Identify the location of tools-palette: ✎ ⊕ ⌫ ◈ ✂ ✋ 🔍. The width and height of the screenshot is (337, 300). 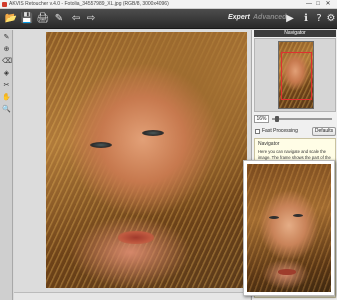
(6, 165).